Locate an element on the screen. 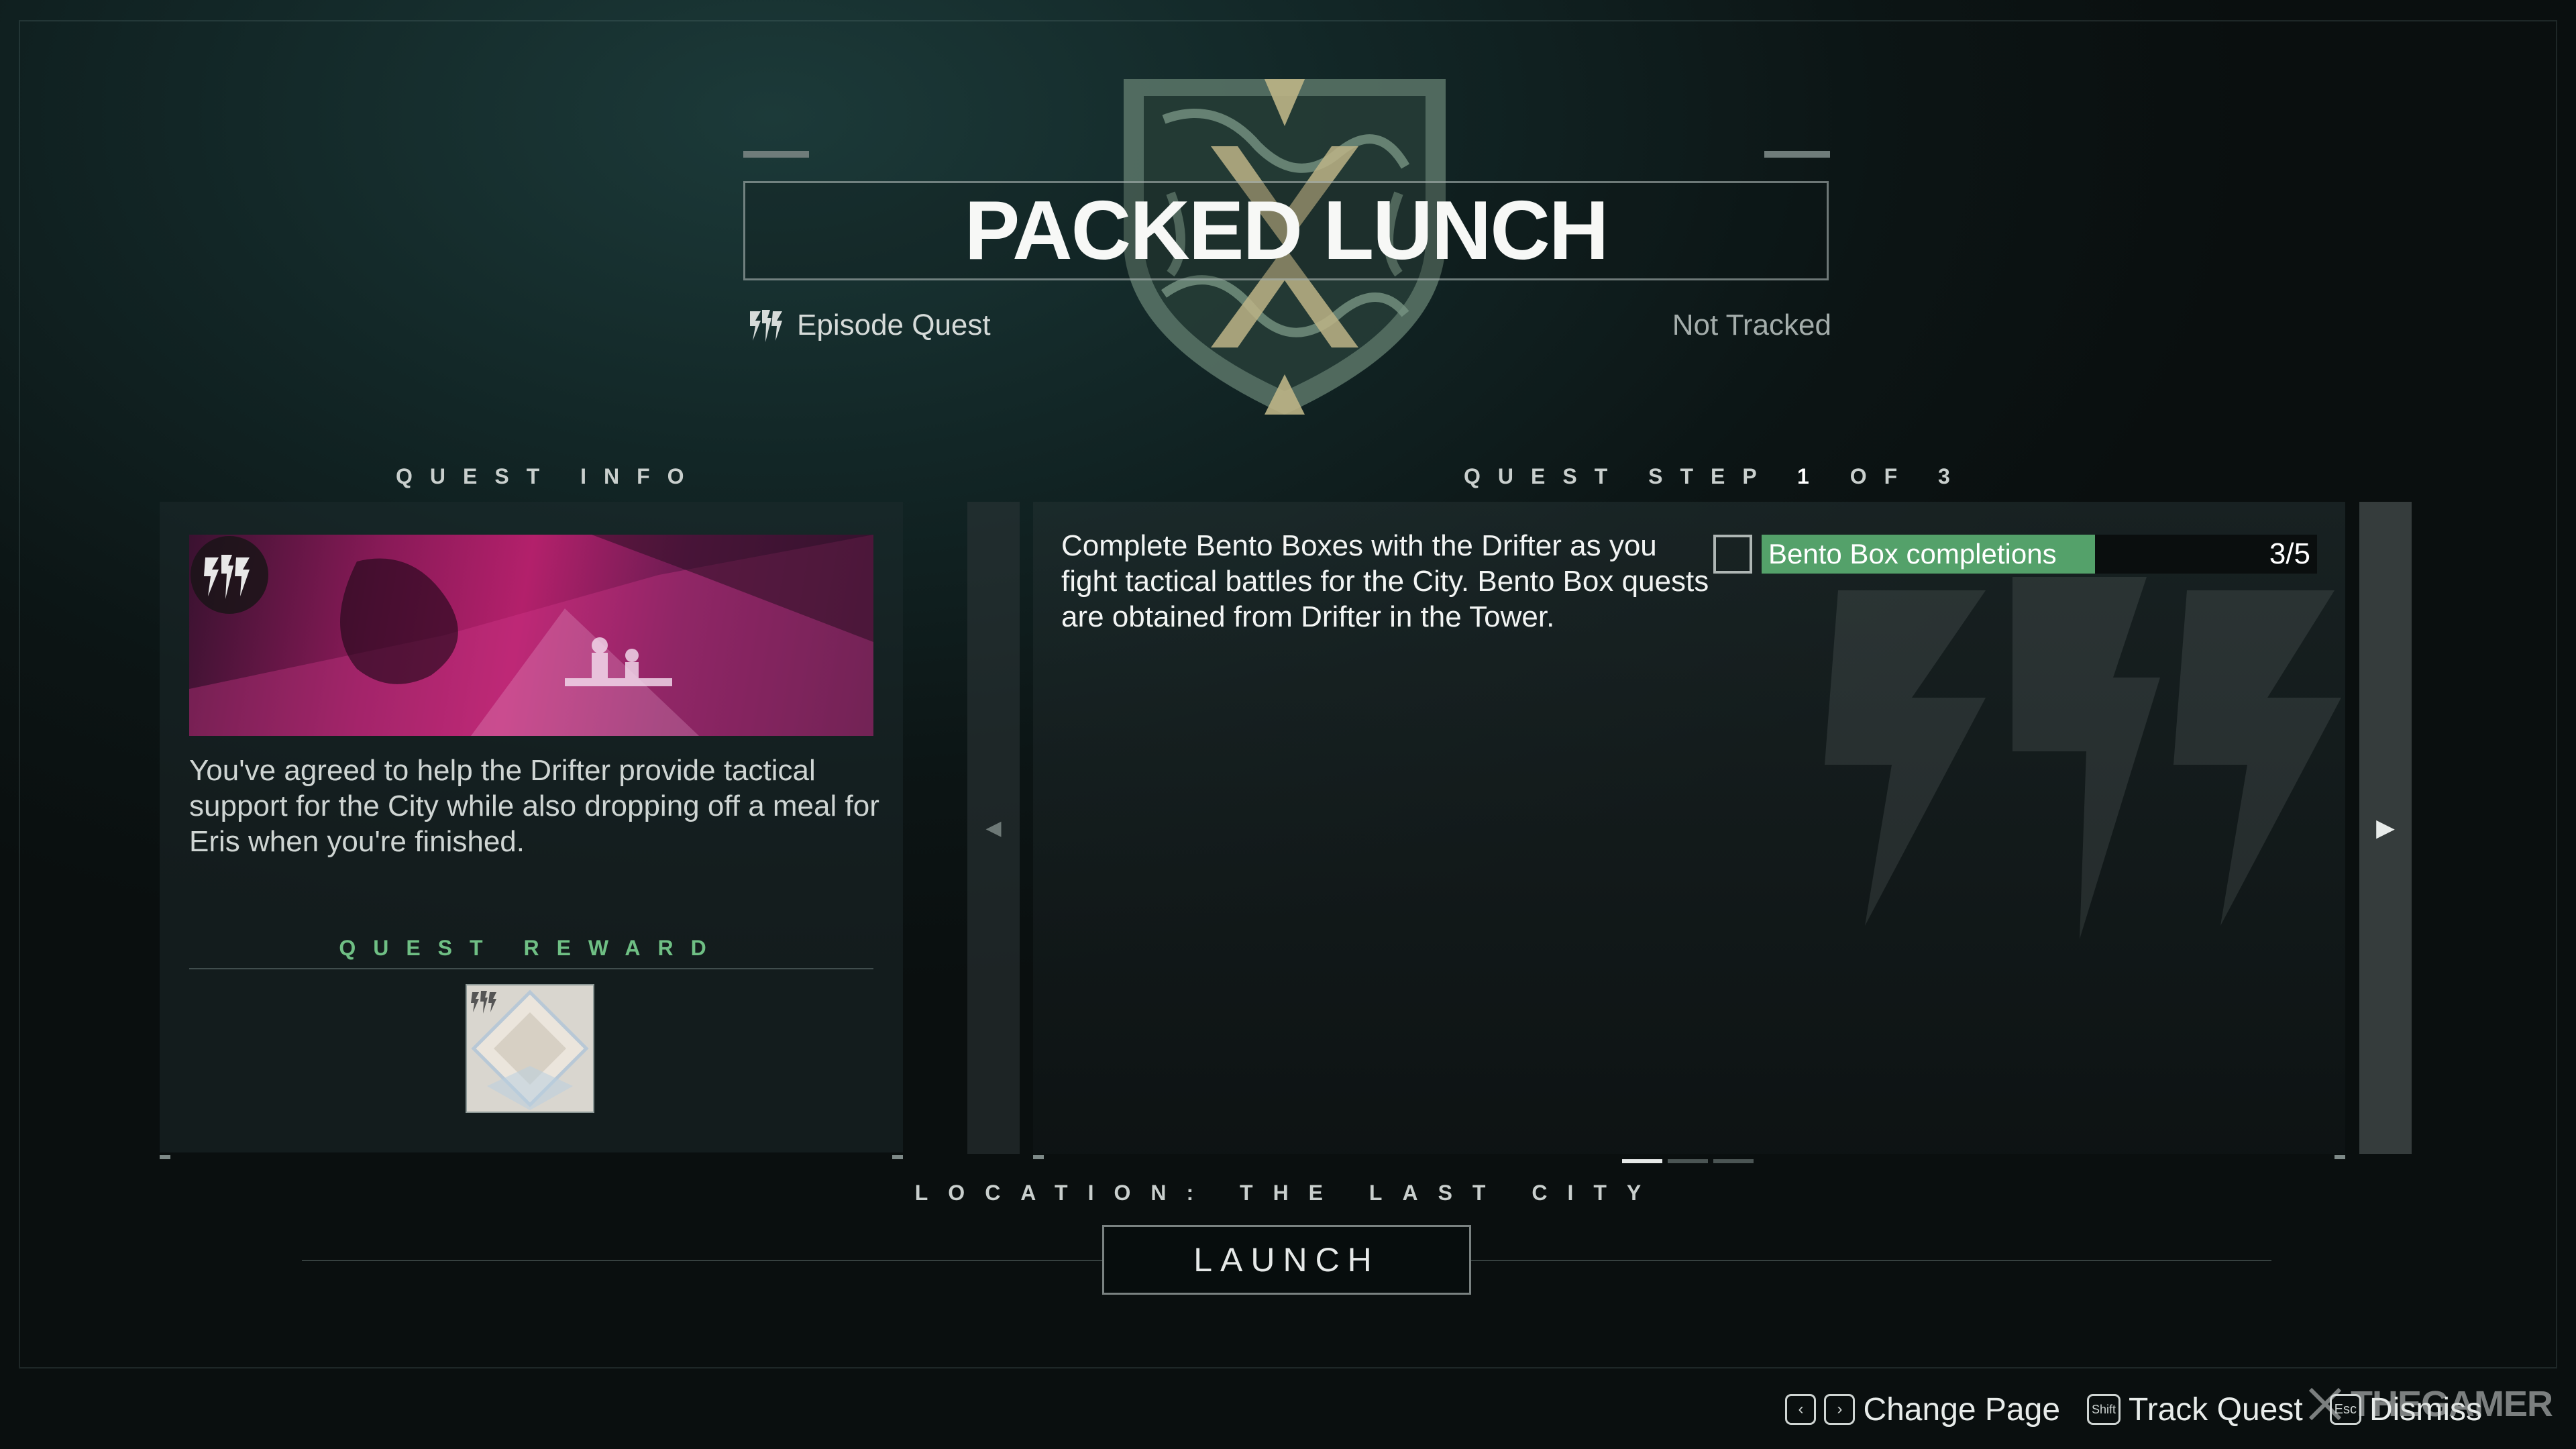  launch-divider-left is located at coordinates (702, 1260).